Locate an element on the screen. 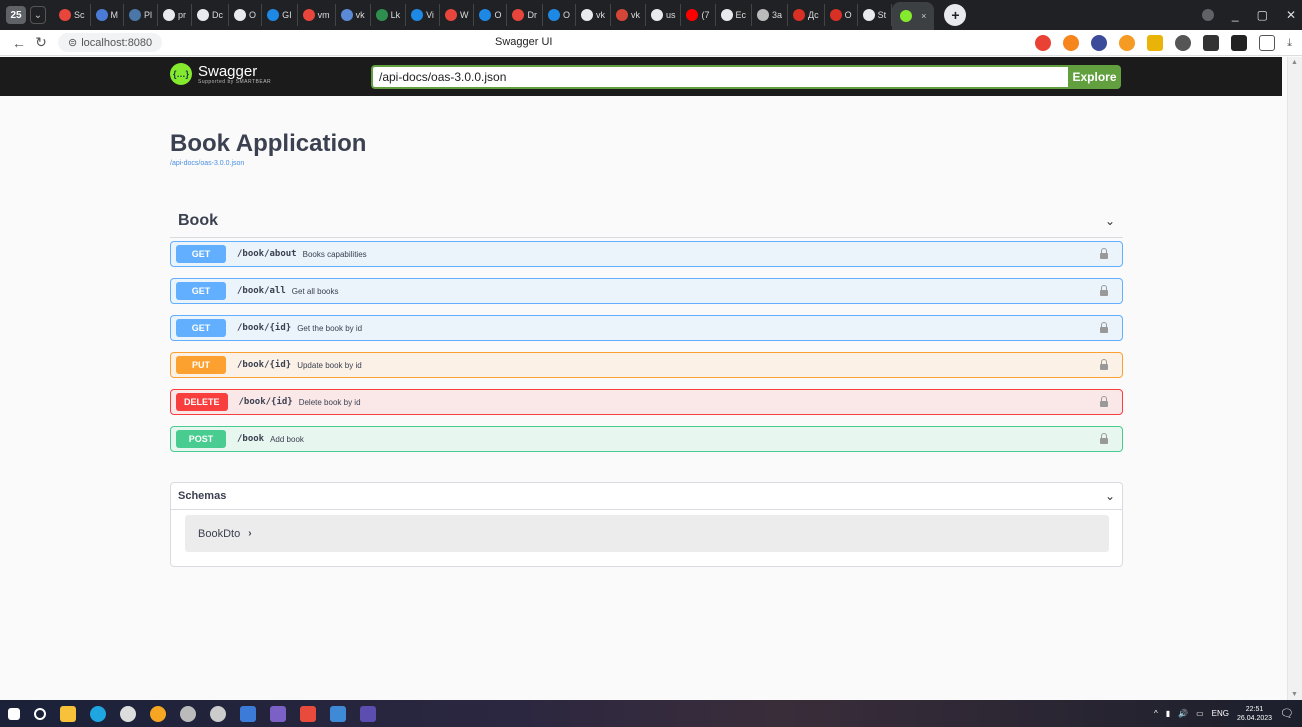  operation-put: PUT/book/{id} Update book by id is located at coordinates (646, 365).